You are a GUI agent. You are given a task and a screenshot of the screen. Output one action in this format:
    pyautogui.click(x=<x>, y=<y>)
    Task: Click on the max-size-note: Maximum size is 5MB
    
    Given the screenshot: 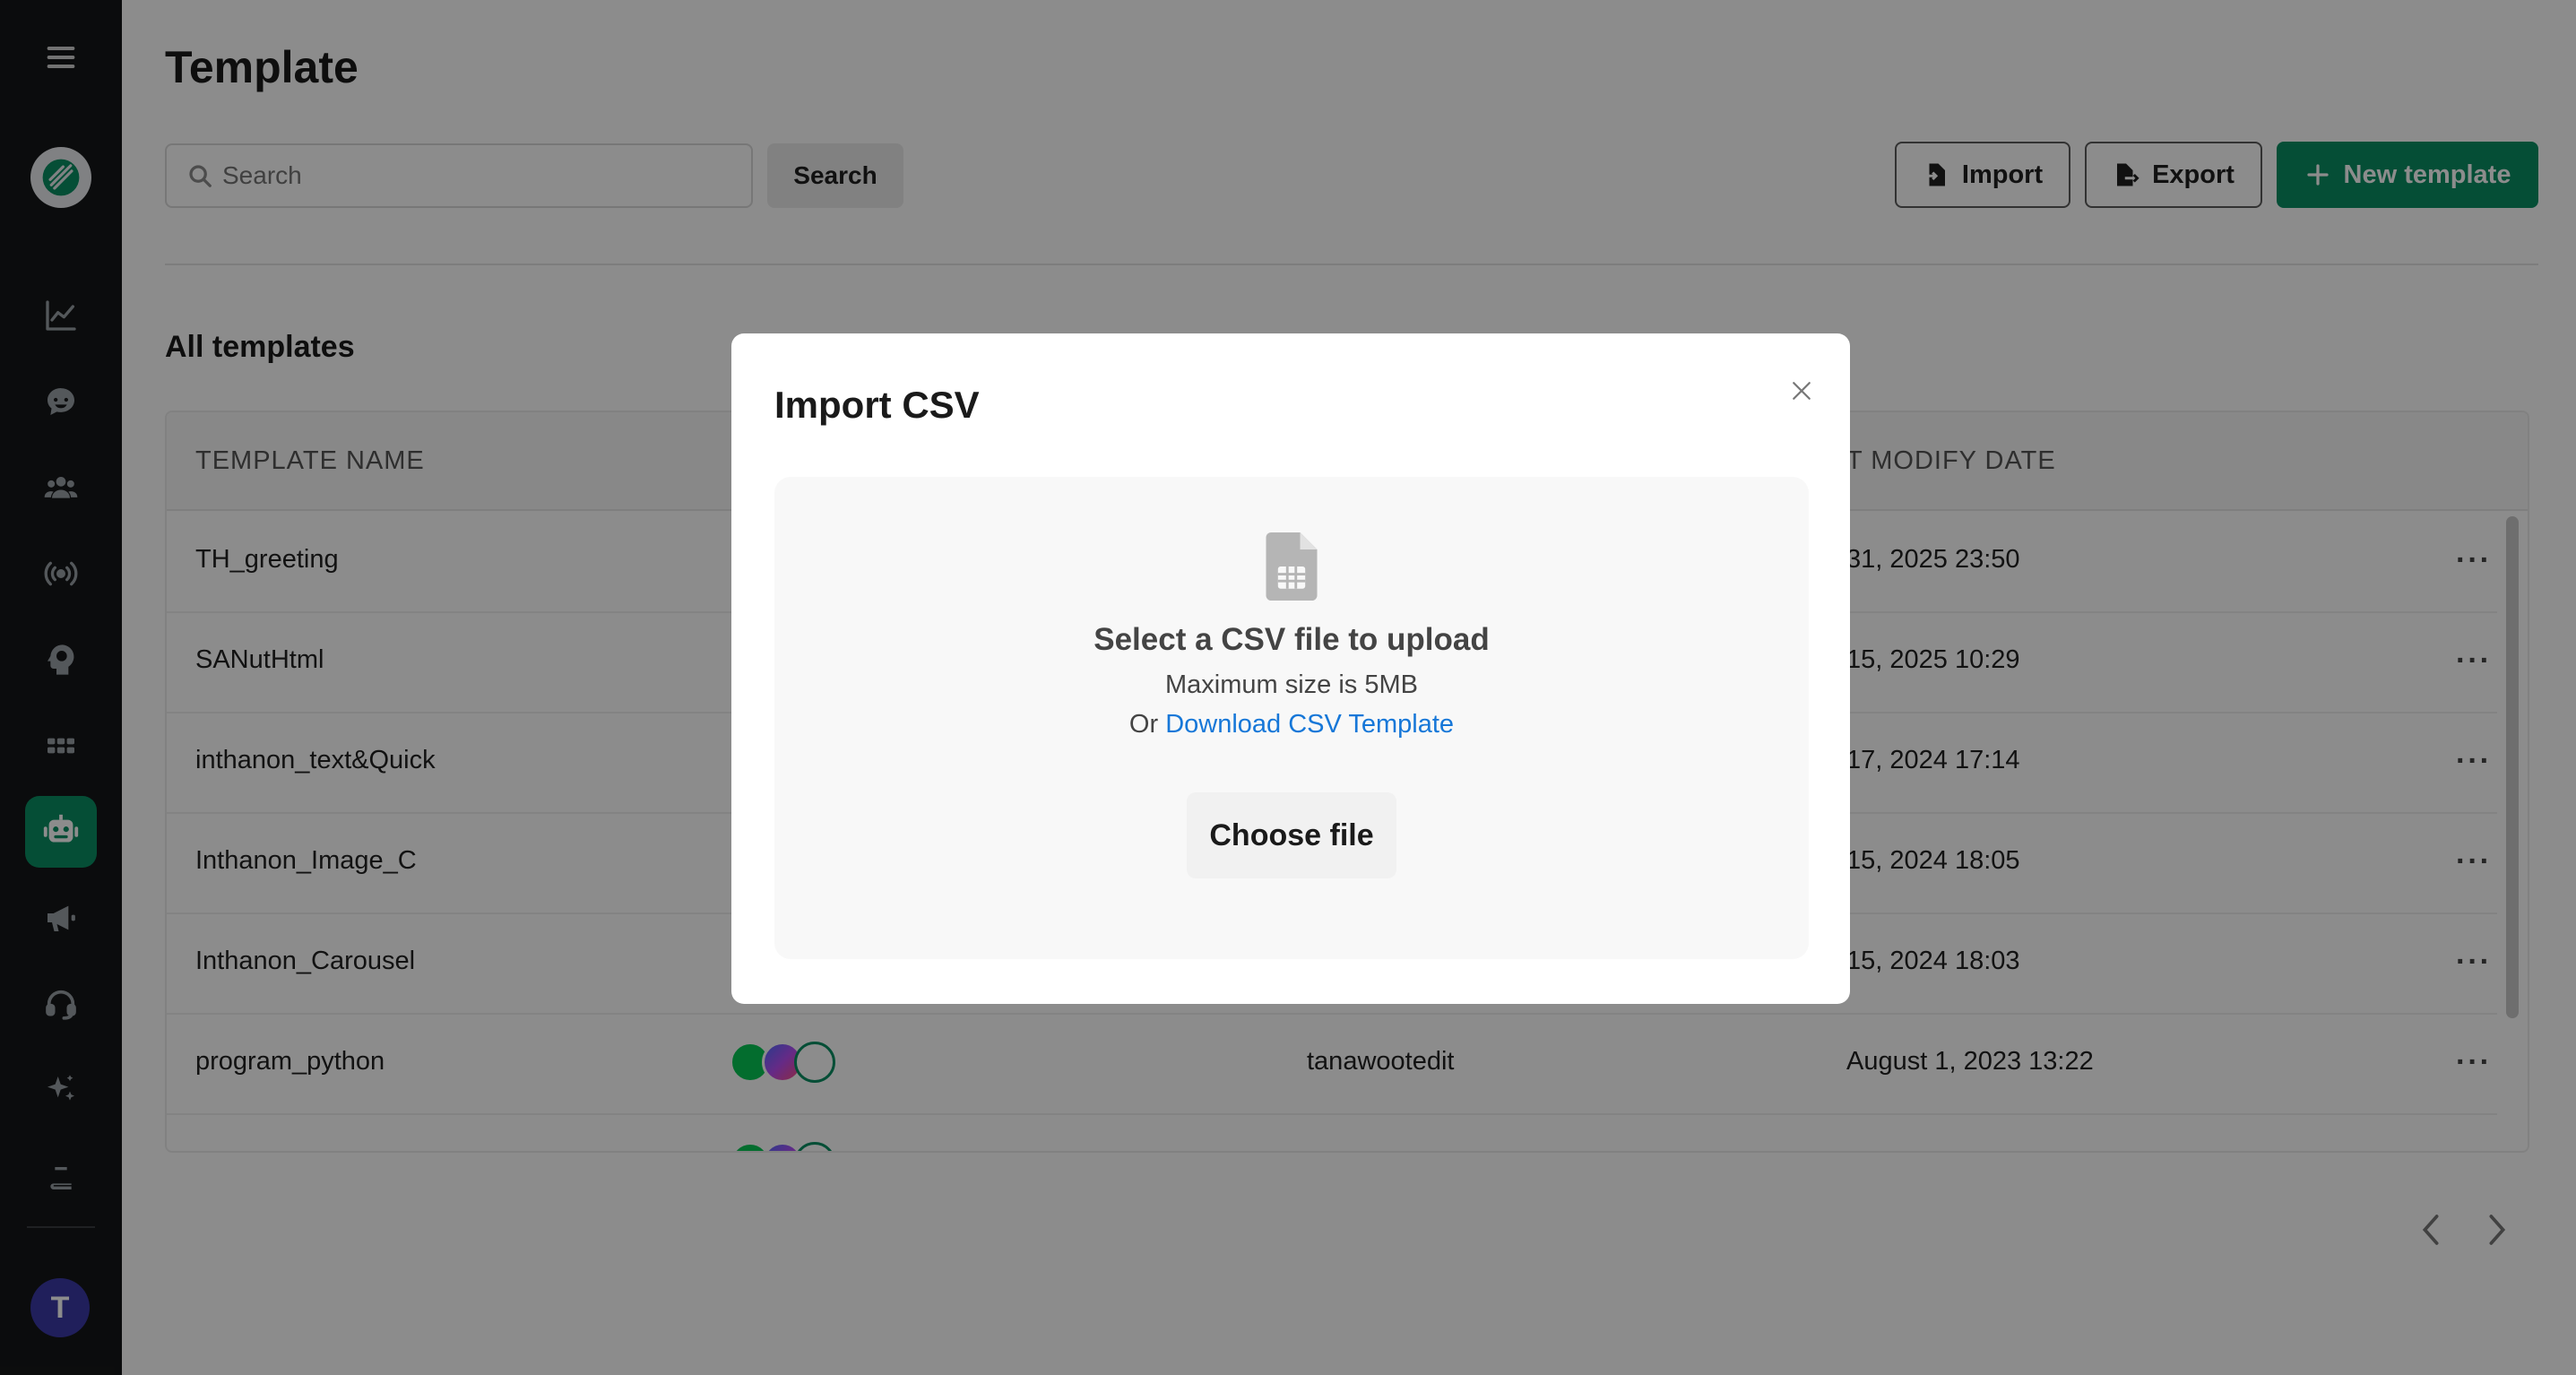 What is the action you would take?
    pyautogui.click(x=1291, y=684)
    